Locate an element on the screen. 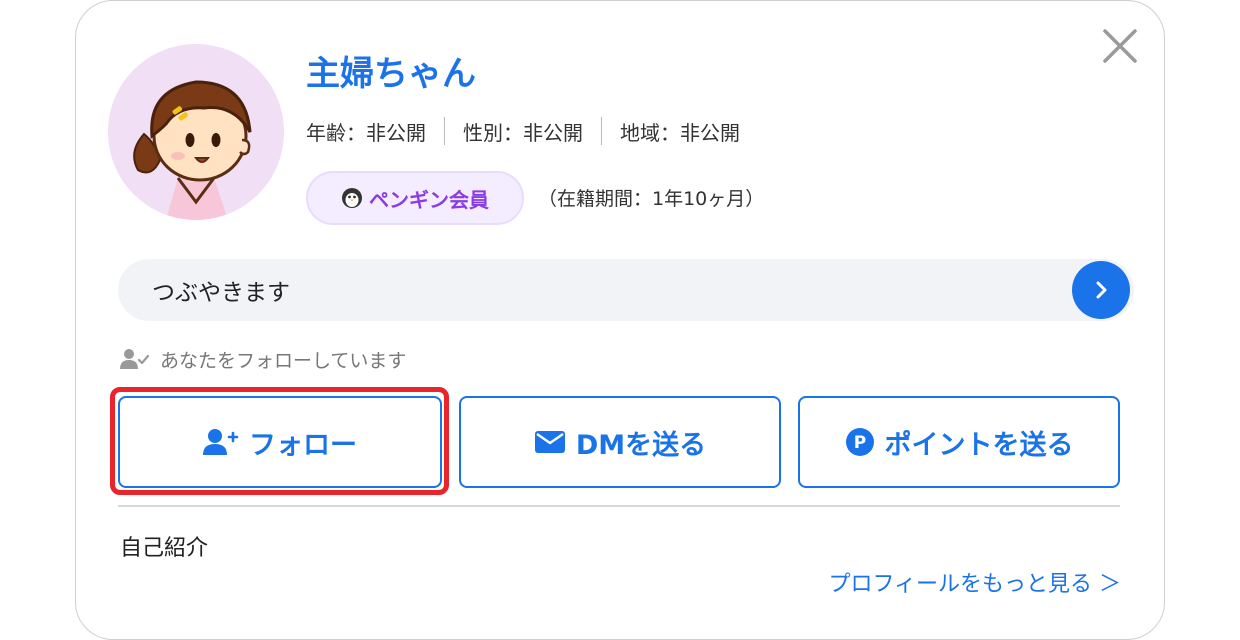  user-plus-icon is located at coordinates (221, 442).